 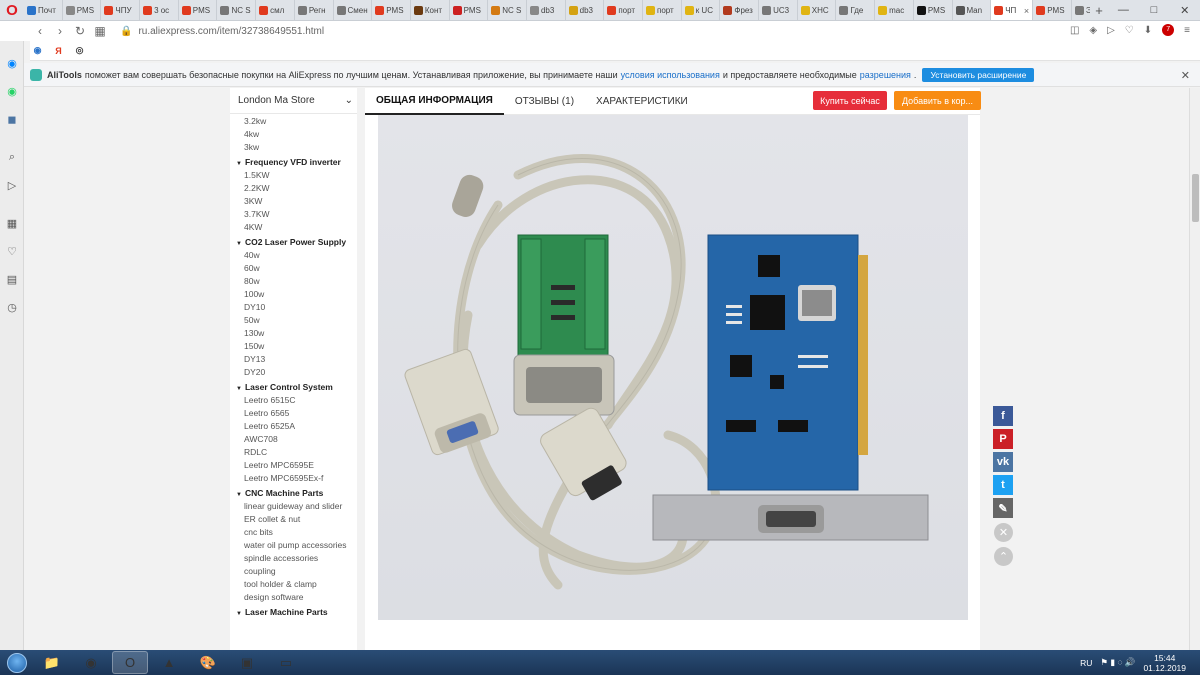 I want to click on category-item: 3KW, so click(x=297, y=201).